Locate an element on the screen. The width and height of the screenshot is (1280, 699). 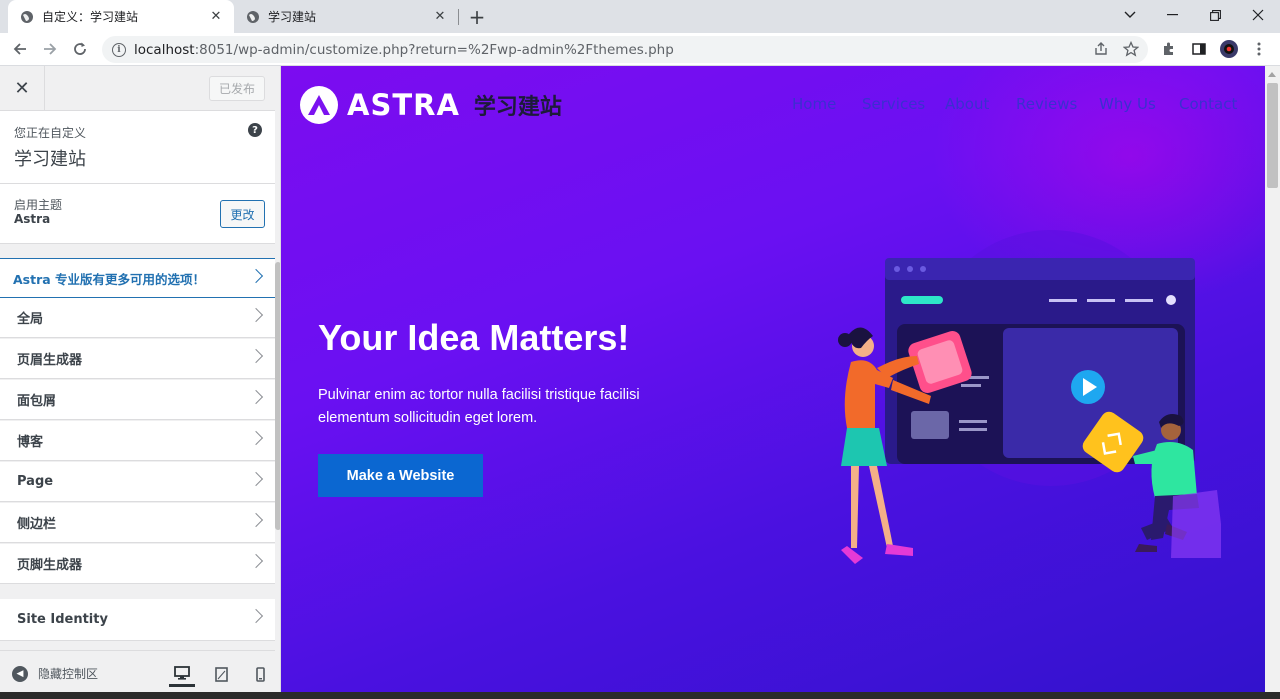
close-customizer-button: ✕ is located at coordinates (22, 88).